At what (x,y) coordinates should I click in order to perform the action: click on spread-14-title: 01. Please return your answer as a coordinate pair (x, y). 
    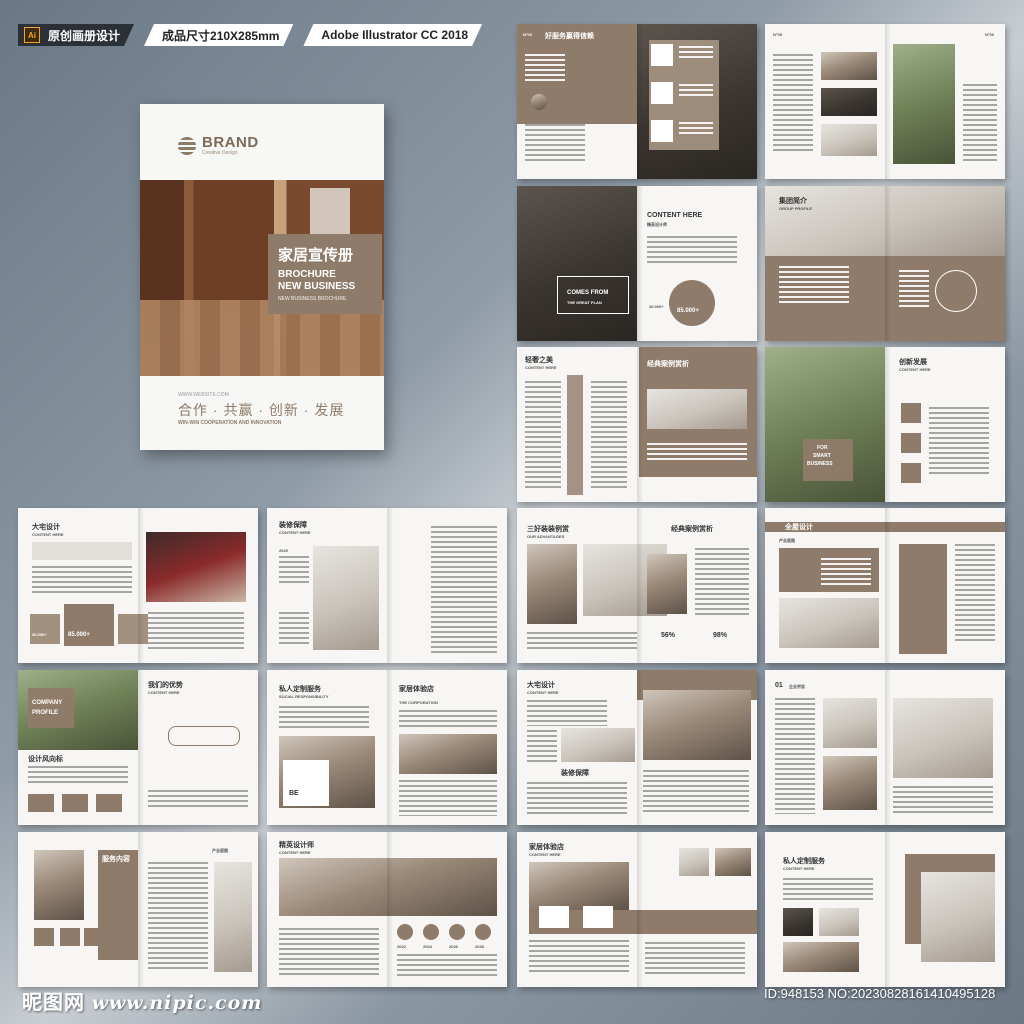
    Looking at the image, I should click on (779, 685).